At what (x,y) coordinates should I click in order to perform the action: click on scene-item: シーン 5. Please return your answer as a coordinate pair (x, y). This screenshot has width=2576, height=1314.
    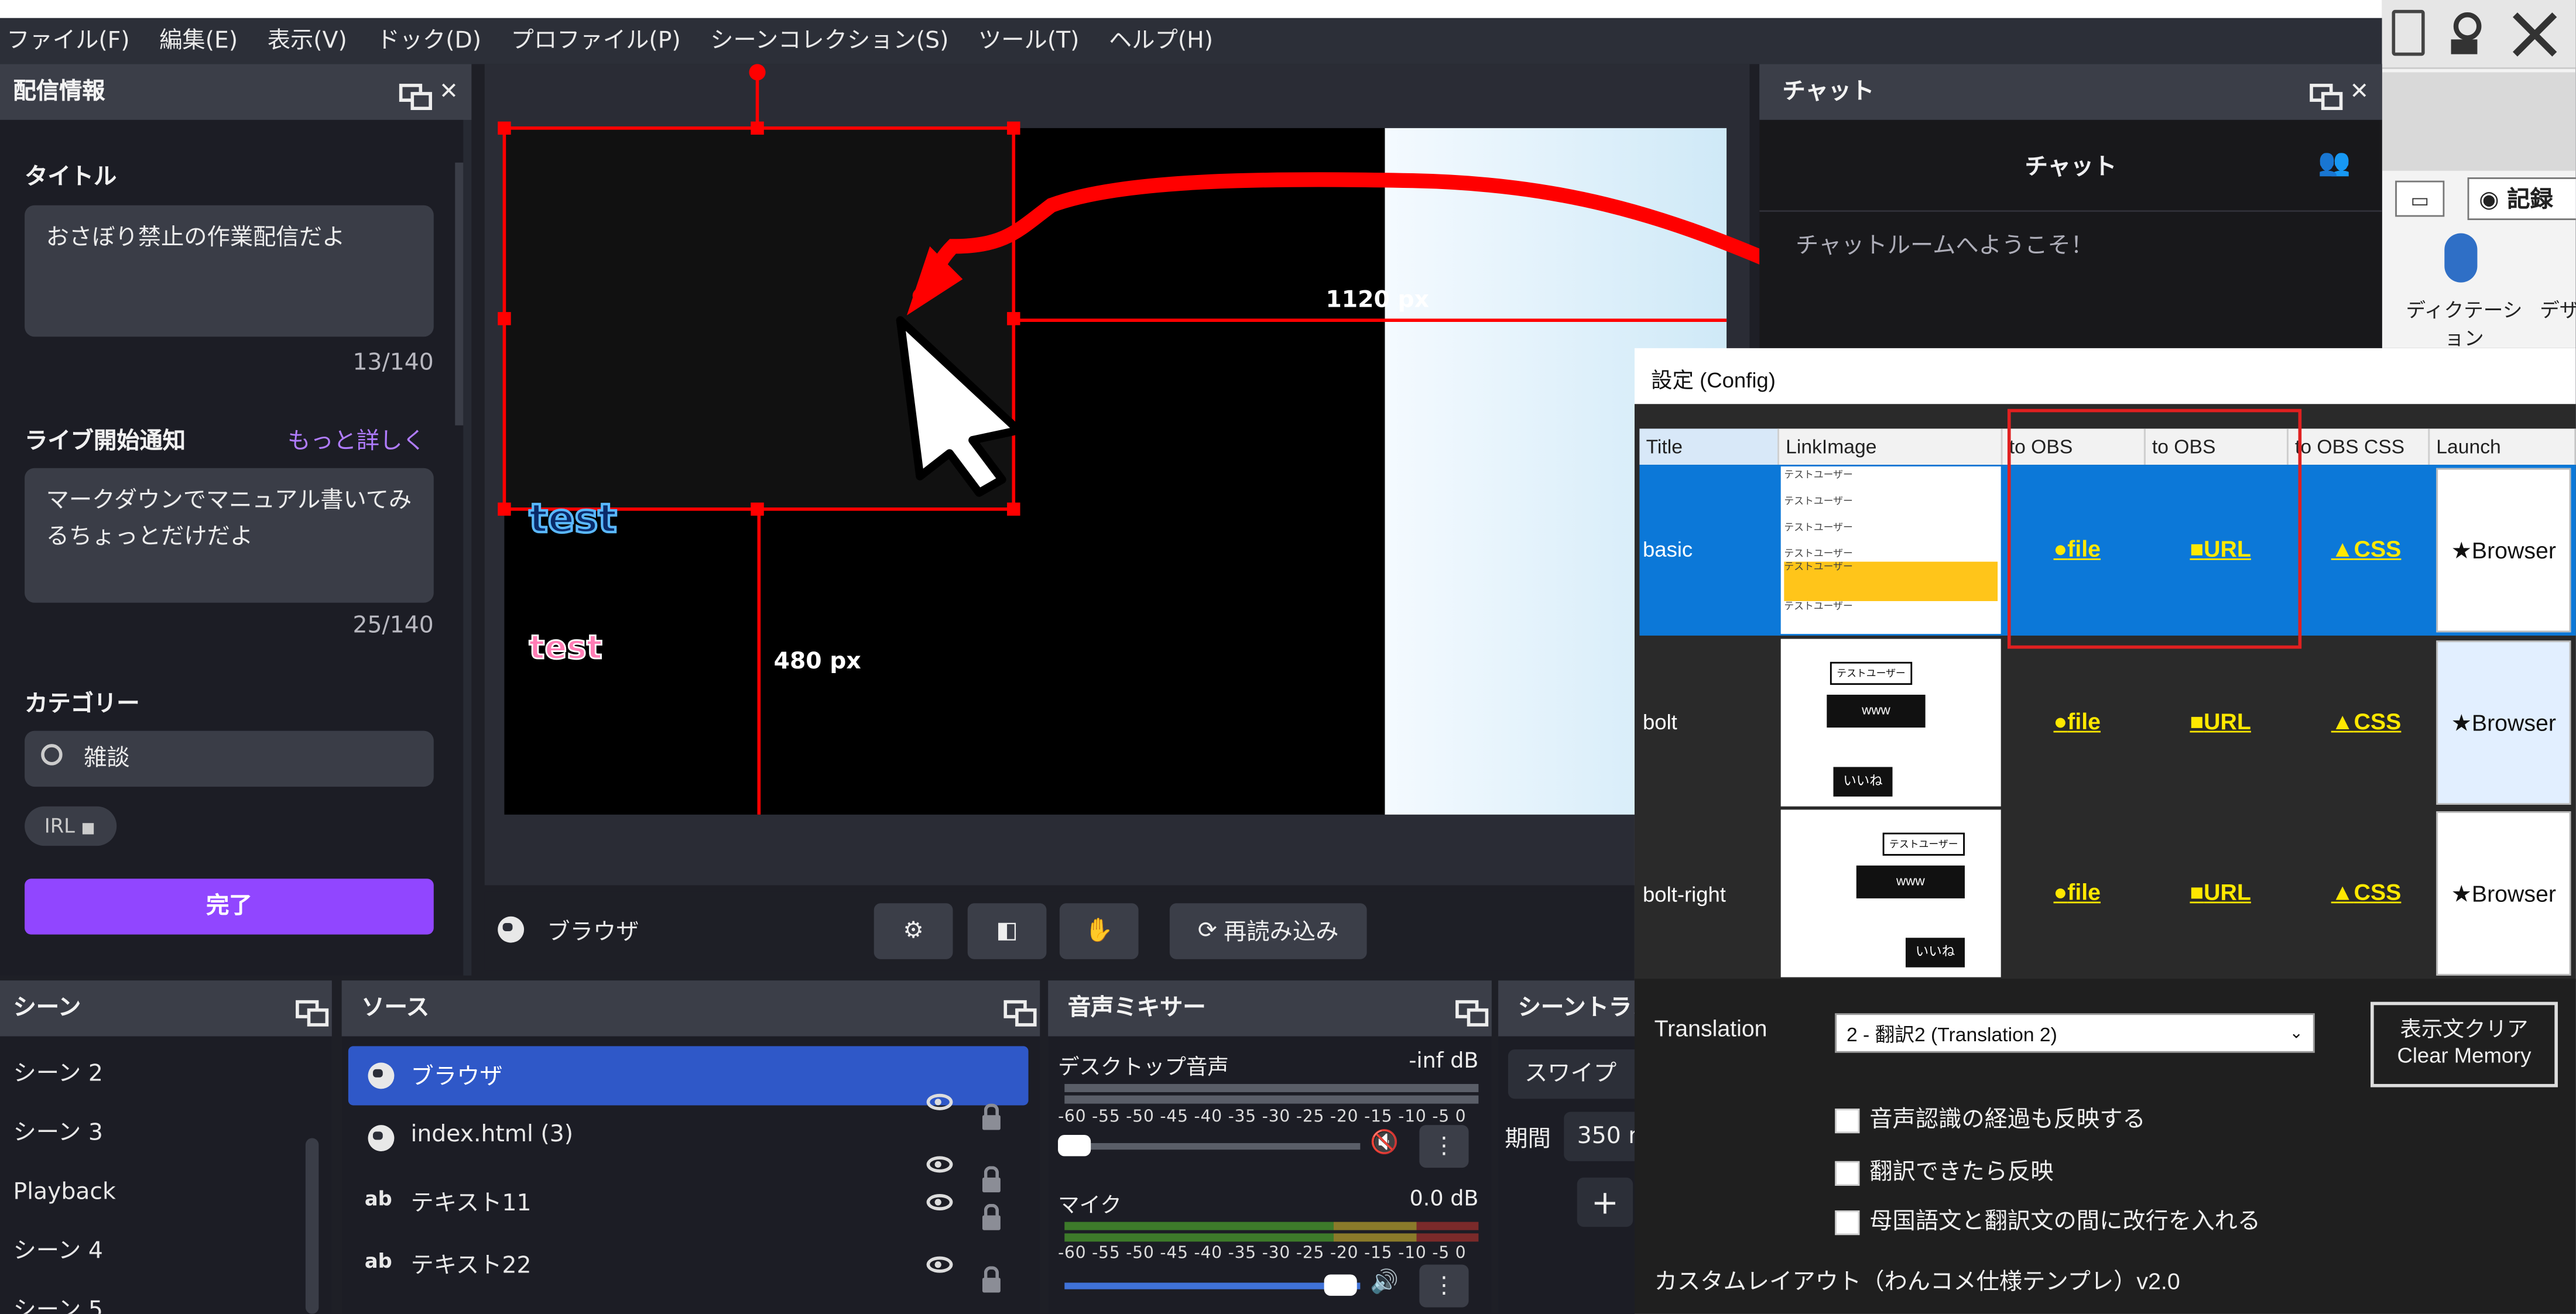
    Looking at the image, I should click on (57, 1296).